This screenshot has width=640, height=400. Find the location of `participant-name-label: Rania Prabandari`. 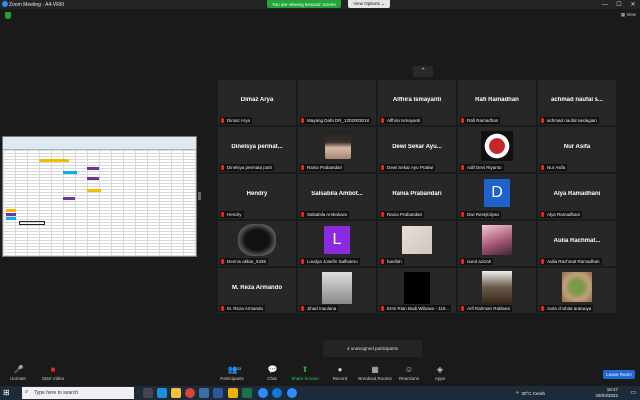

participant-name-label: Rania Prabandari is located at coordinates (402, 214).